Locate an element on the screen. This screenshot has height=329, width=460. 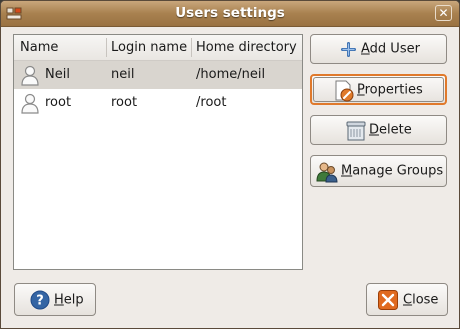
help-label: Help is located at coordinates (69, 299).